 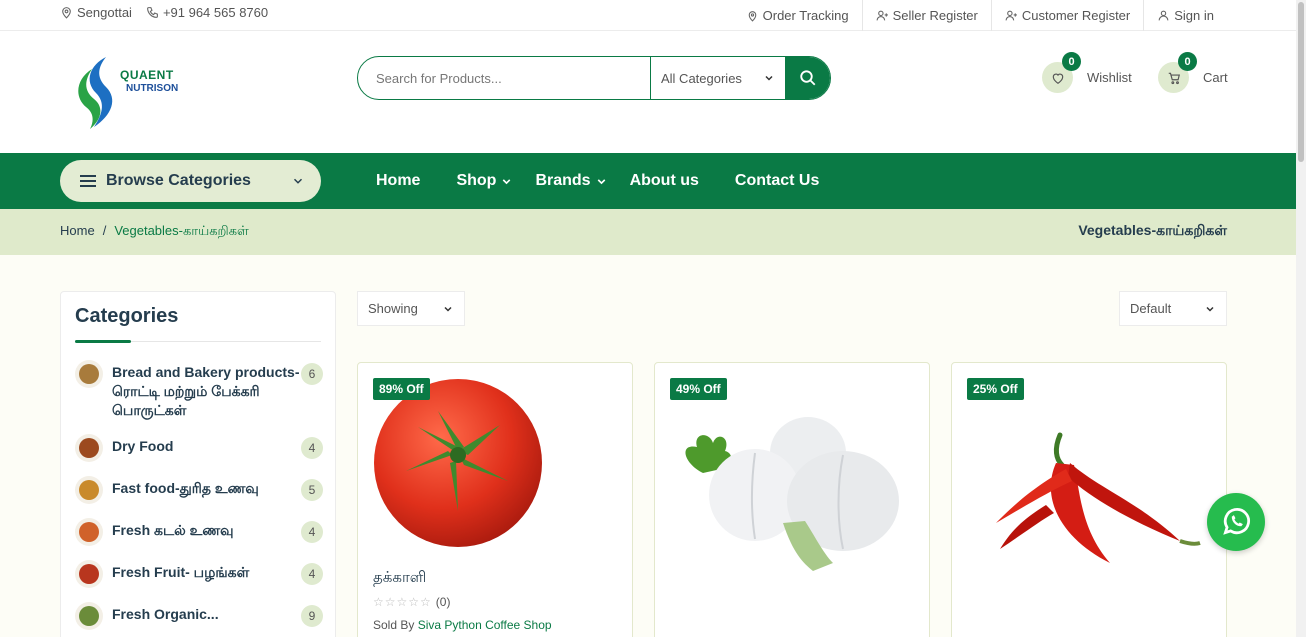 I want to click on cart-label: Cart, so click(x=1215, y=77).